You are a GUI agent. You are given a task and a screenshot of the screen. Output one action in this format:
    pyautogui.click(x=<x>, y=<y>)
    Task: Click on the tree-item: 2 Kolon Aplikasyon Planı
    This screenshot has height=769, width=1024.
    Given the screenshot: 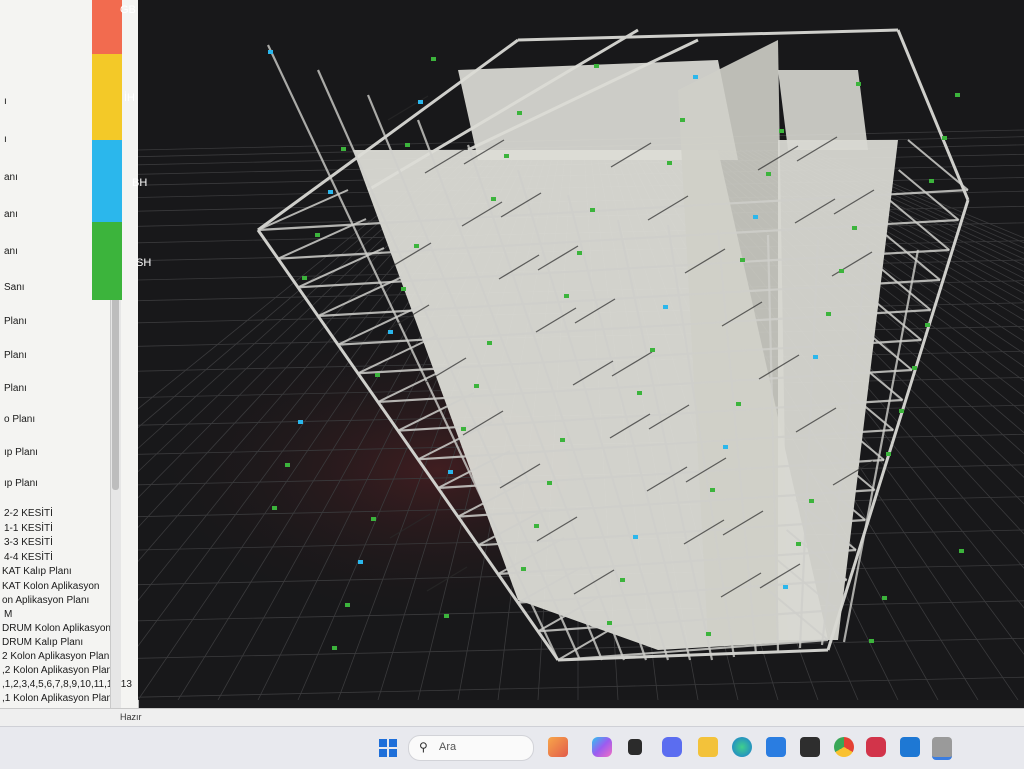 What is the action you would take?
    pyautogui.click(x=57, y=656)
    